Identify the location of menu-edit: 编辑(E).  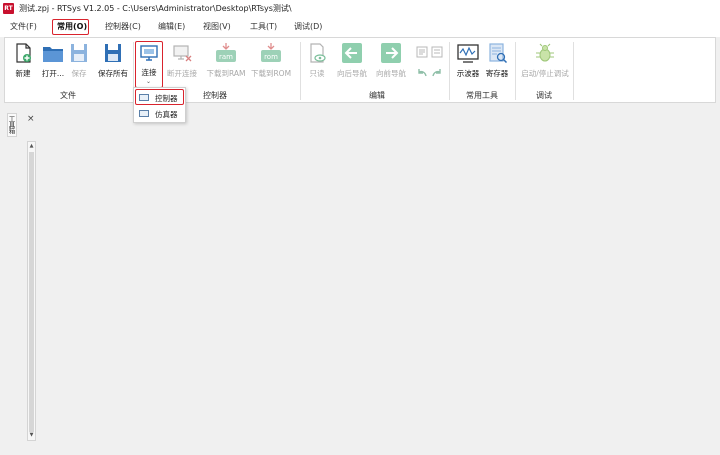
(171, 26).